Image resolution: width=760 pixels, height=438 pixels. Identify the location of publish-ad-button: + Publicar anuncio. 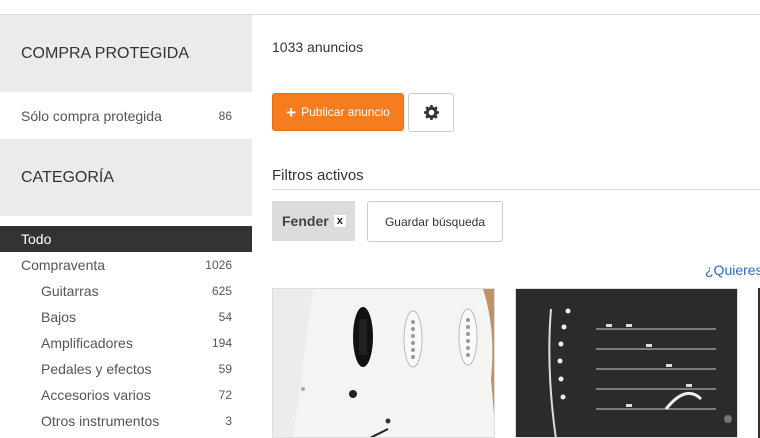
(338, 112).